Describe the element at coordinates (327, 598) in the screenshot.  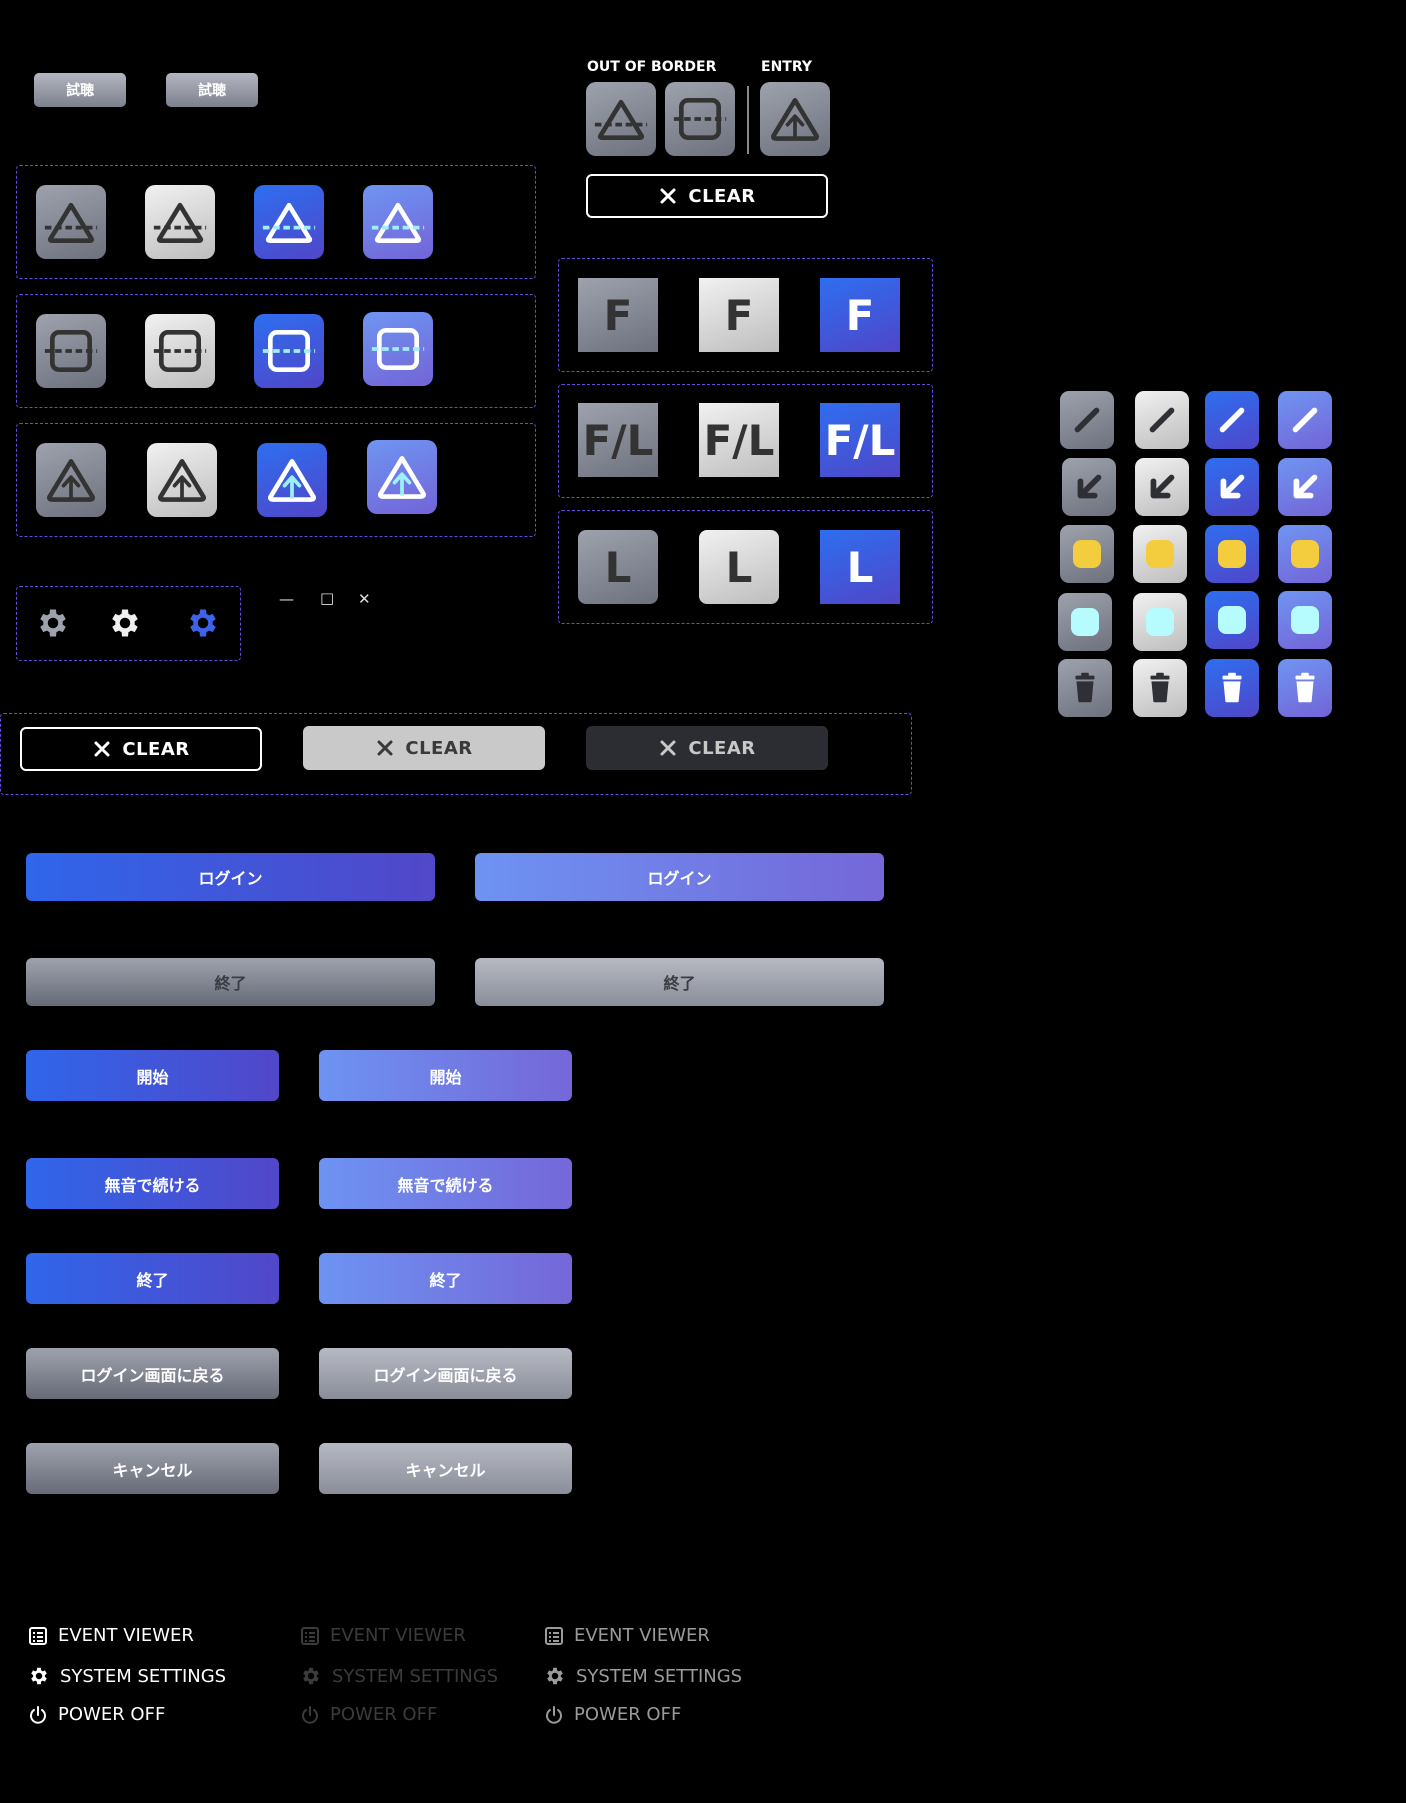
I see `maximize-button: □` at that location.